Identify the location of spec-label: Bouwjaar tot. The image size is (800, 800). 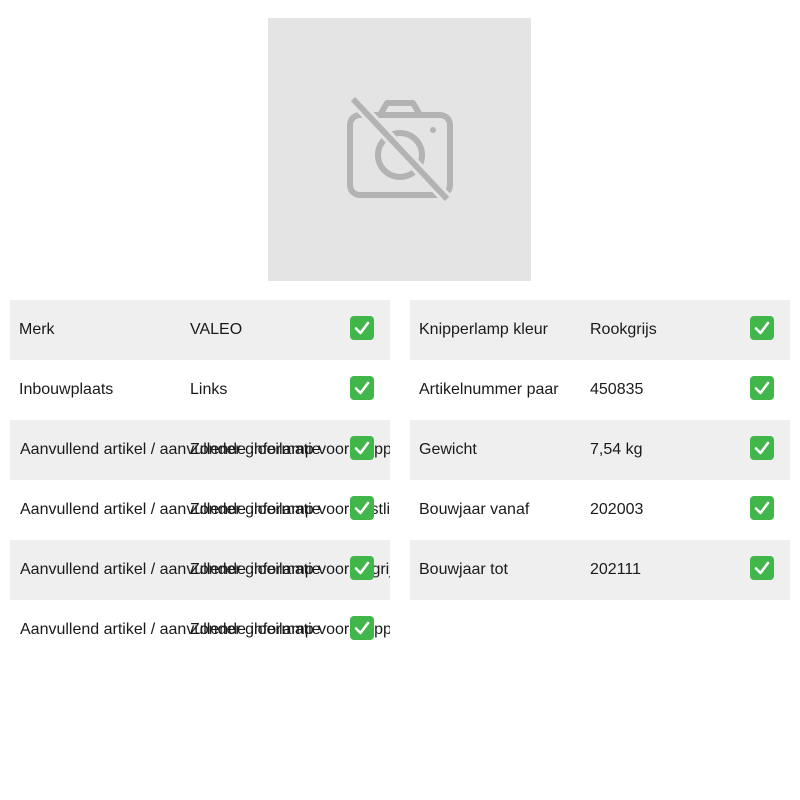
(463, 569).